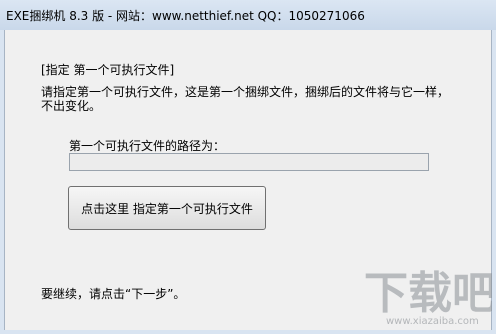 The height and width of the screenshot is (334, 496). I want to click on continue-hint: 要继续，请点击“下一步”。, so click(113, 294).